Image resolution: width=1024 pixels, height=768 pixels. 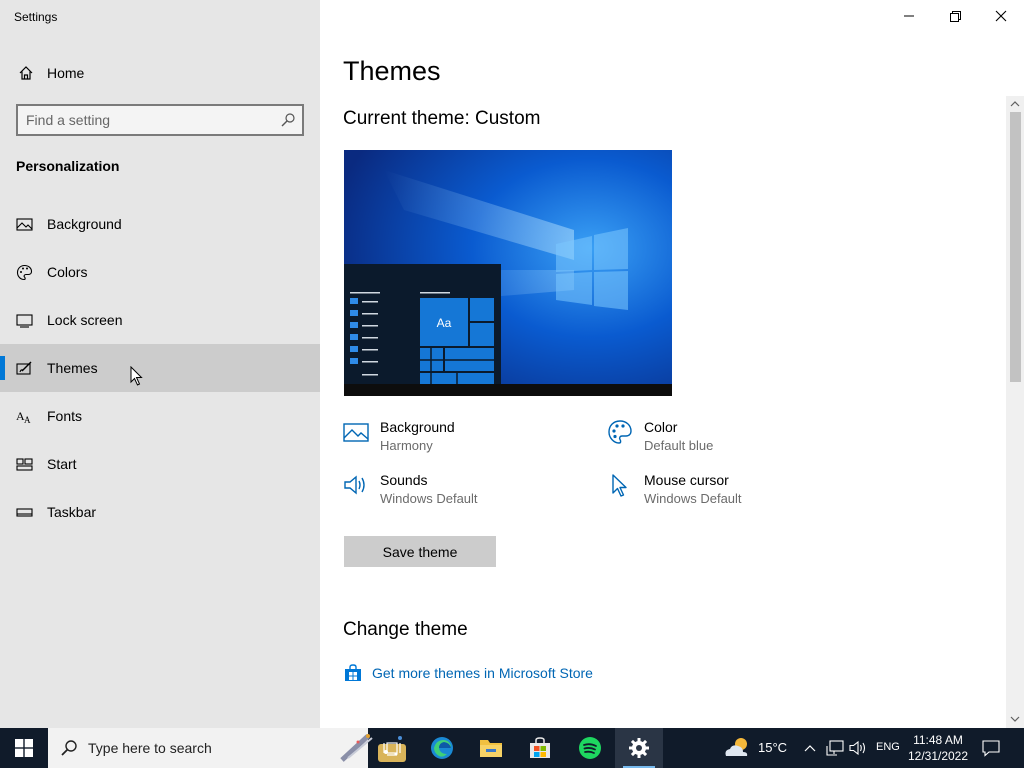 I want to click on settings-search-box, so click(x=160, y=120).